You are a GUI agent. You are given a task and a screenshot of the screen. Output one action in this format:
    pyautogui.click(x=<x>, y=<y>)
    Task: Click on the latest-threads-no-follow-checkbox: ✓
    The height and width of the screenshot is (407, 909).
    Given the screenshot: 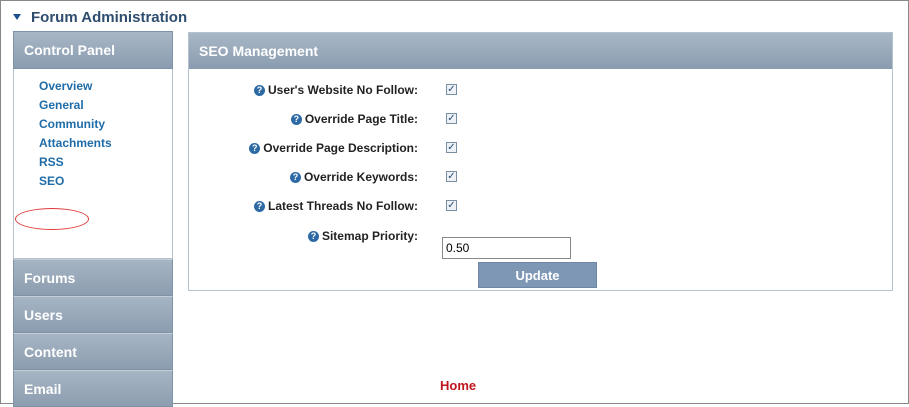 What is the action you would take?
    pyautogui.click(x=451, y=205)
    